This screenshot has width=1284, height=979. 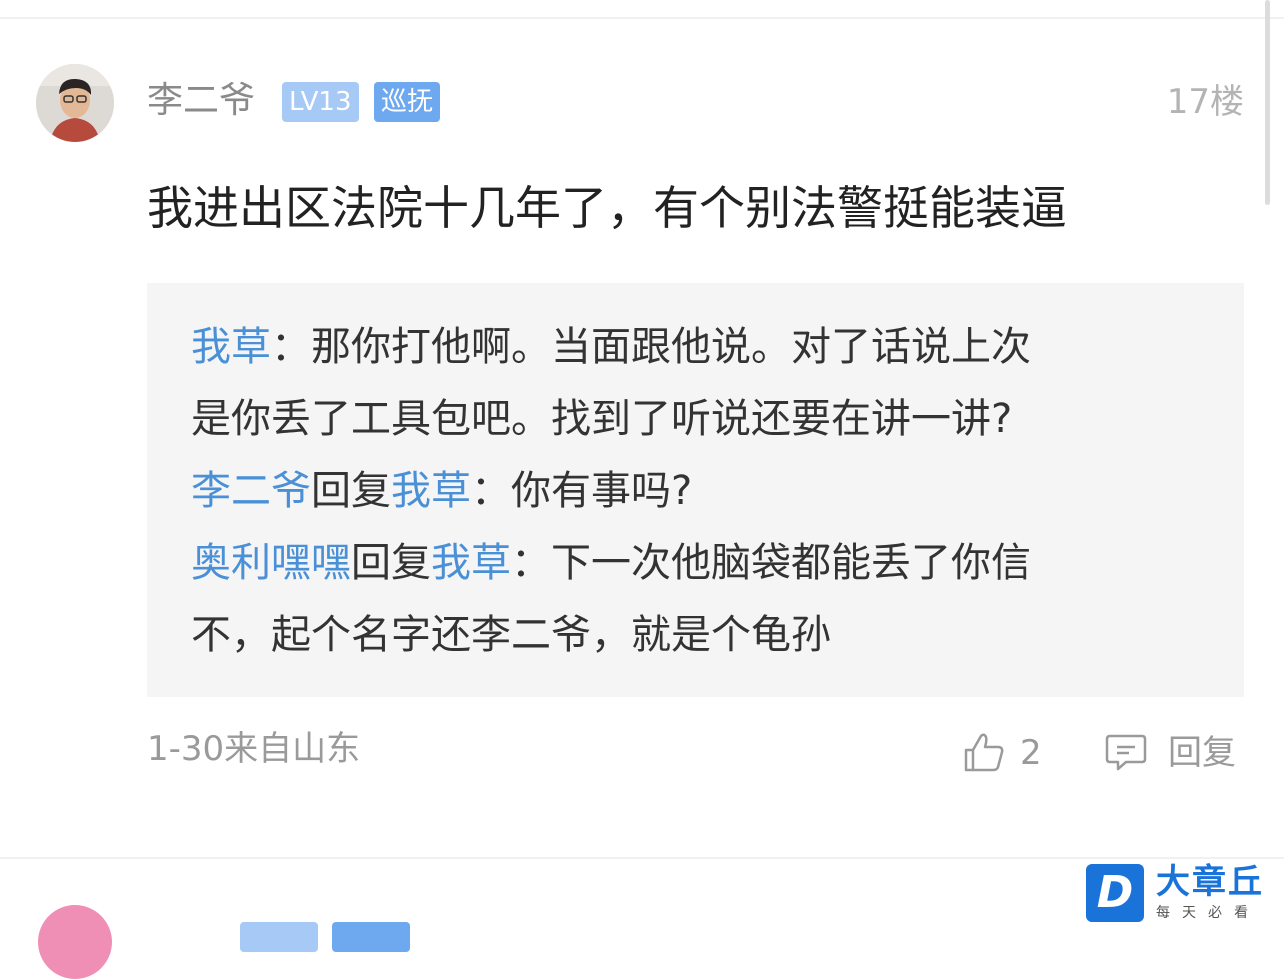 What do you see at coordinates (320, 102) in the screenshot?
I see `level-badge: LV13` at bounding box center [320, 102].